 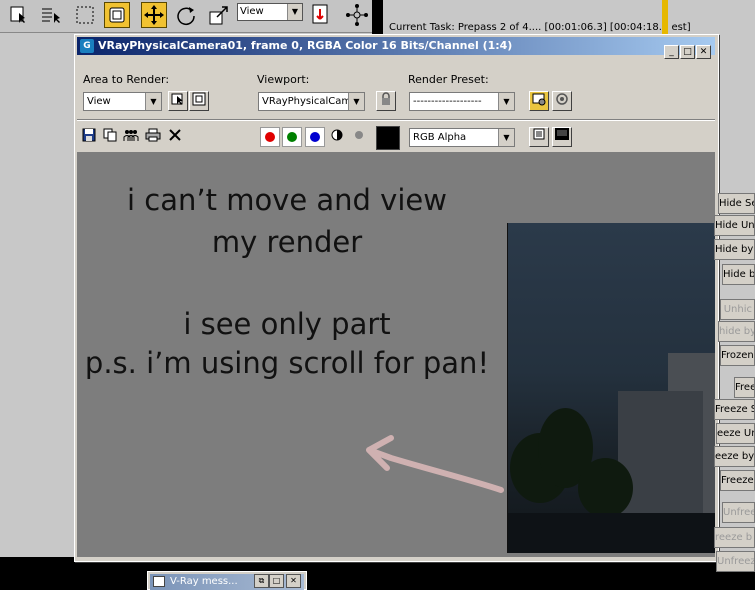 What do you see at coordinates (85, 15) in the screenshot?
I see `rectangular-selection-icon` at bounding box center [85, 15].